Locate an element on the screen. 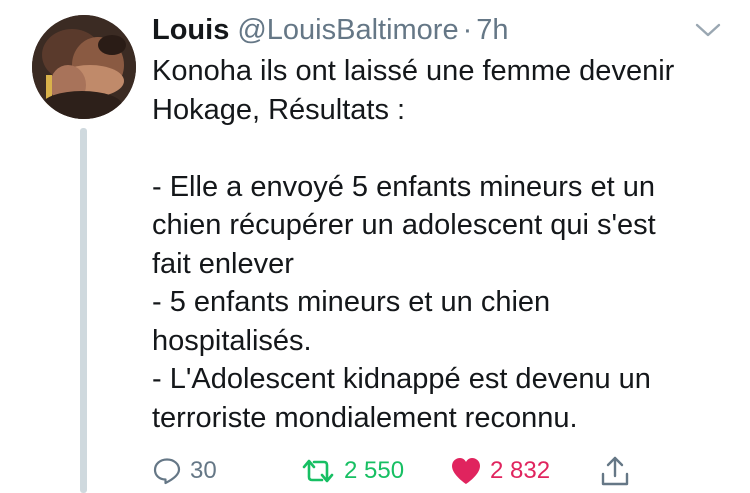  avatar is located at coordinates (84, 67).